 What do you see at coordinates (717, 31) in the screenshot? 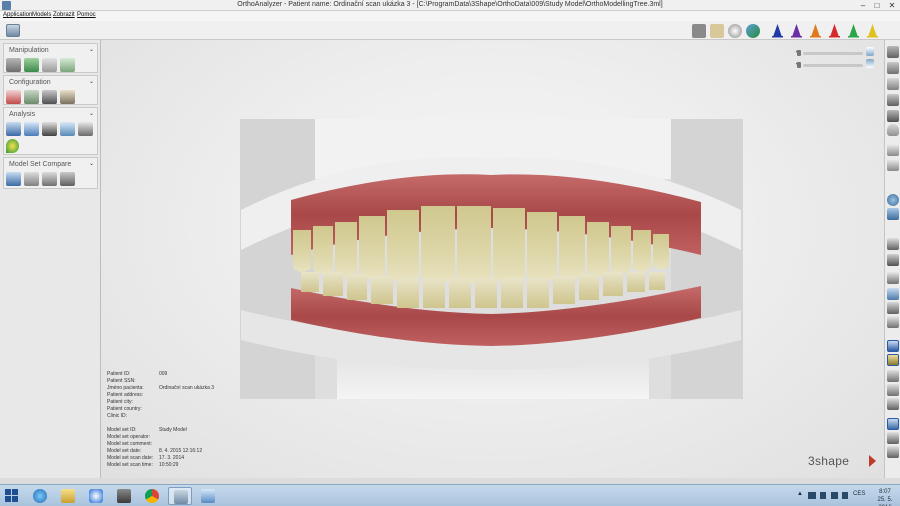
I see `texture-view-icon` at bounding box center [717, 31].